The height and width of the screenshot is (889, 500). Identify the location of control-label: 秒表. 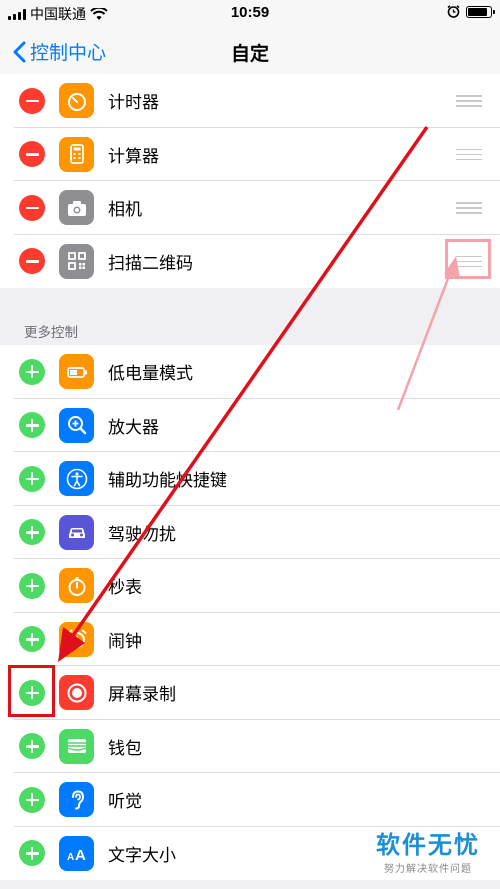
(125, 588).